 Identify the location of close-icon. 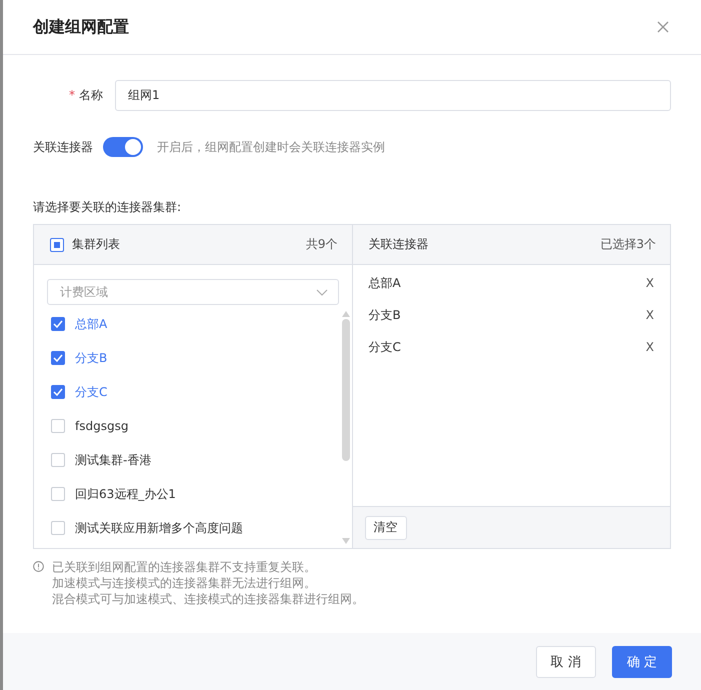
(663, 27).